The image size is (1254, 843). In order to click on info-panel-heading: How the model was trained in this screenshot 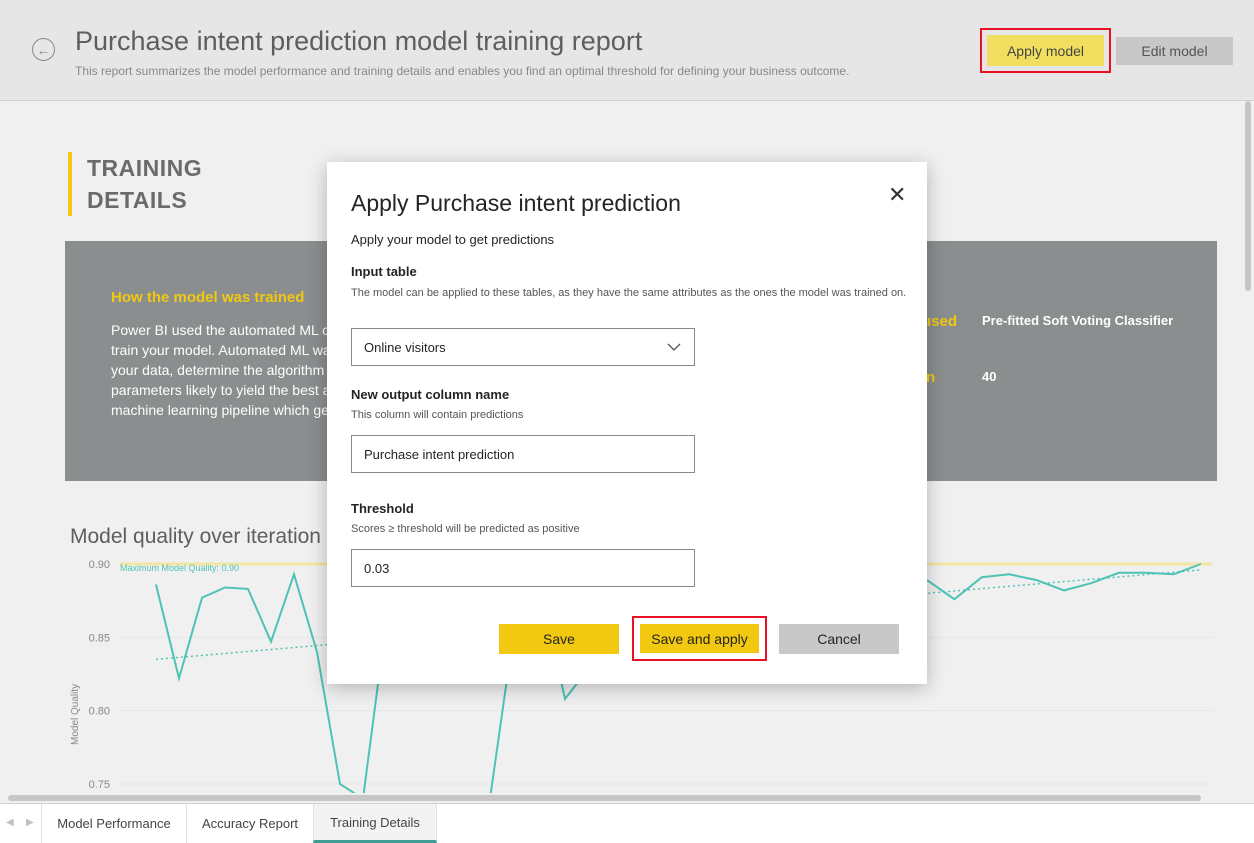, I will do `click(208, 297)`.